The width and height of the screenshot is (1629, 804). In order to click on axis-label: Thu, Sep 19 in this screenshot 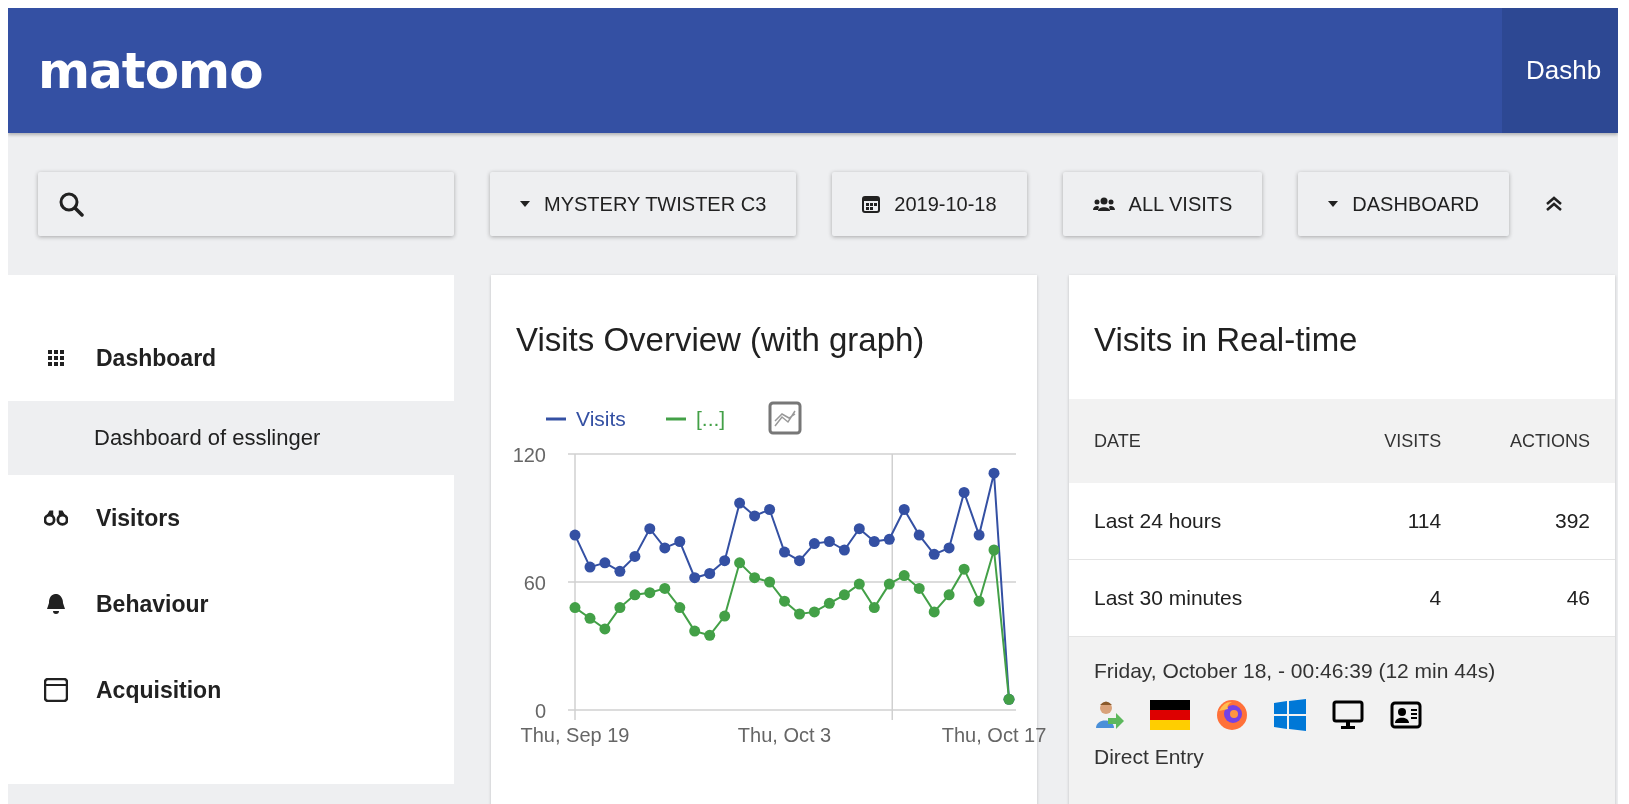, I will do `click(575, 735)`.